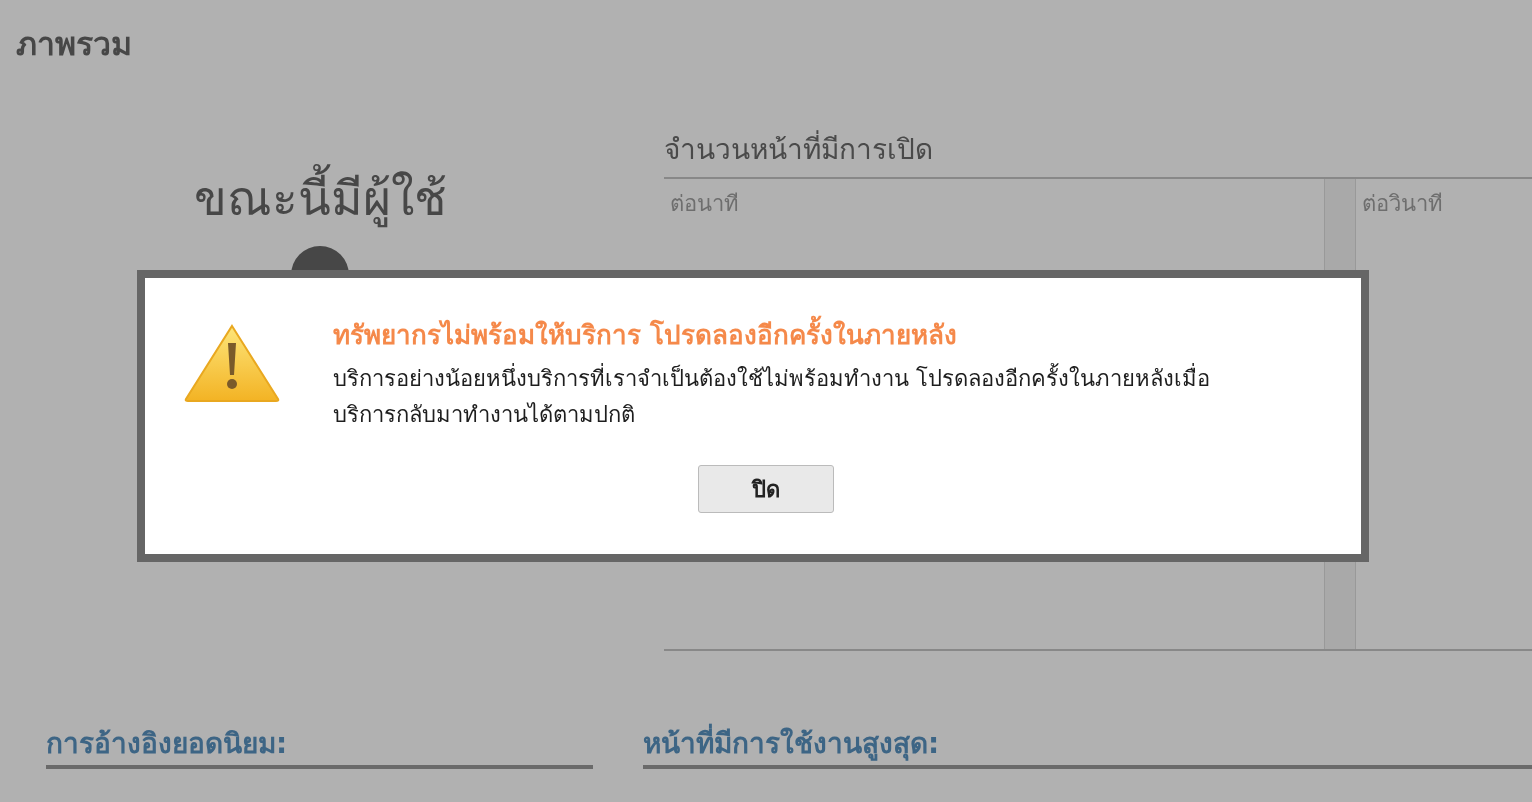  What do you see at coordinates (645, 335) in the screenshot?
I see `dialog-title: ทรัพยากรไม่พร้อมให้บริการ โปรดลองอีกครั้งในภายหลัง` at bounding box center [645, 335].